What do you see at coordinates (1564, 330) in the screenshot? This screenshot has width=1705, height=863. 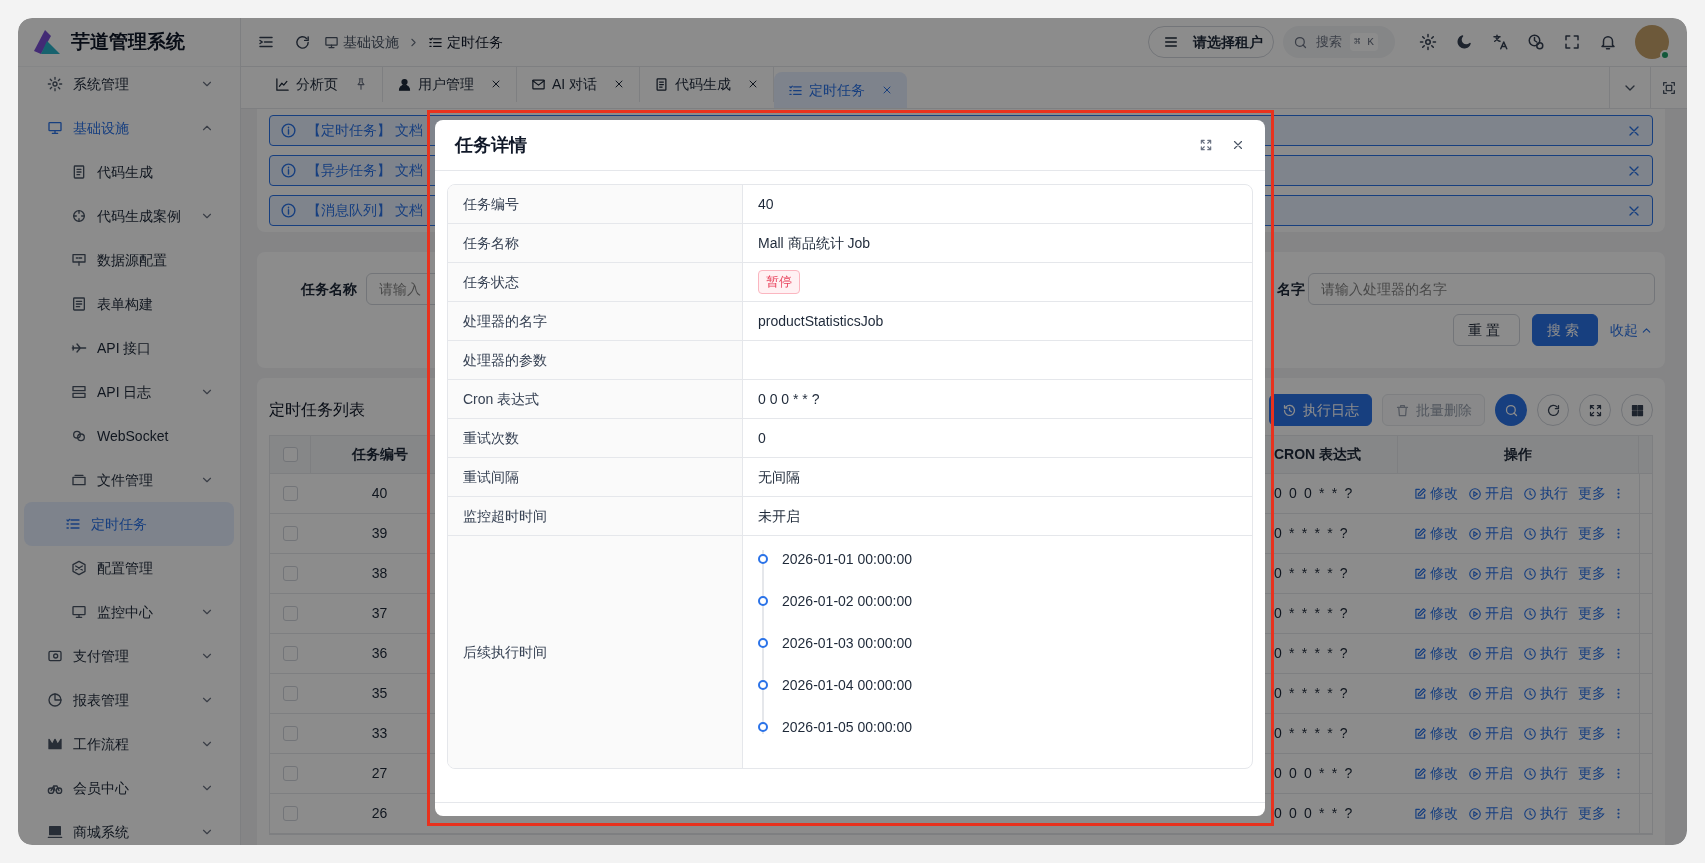 I see `search-submit-button: 搜索` at bounding box center [1564, 330].